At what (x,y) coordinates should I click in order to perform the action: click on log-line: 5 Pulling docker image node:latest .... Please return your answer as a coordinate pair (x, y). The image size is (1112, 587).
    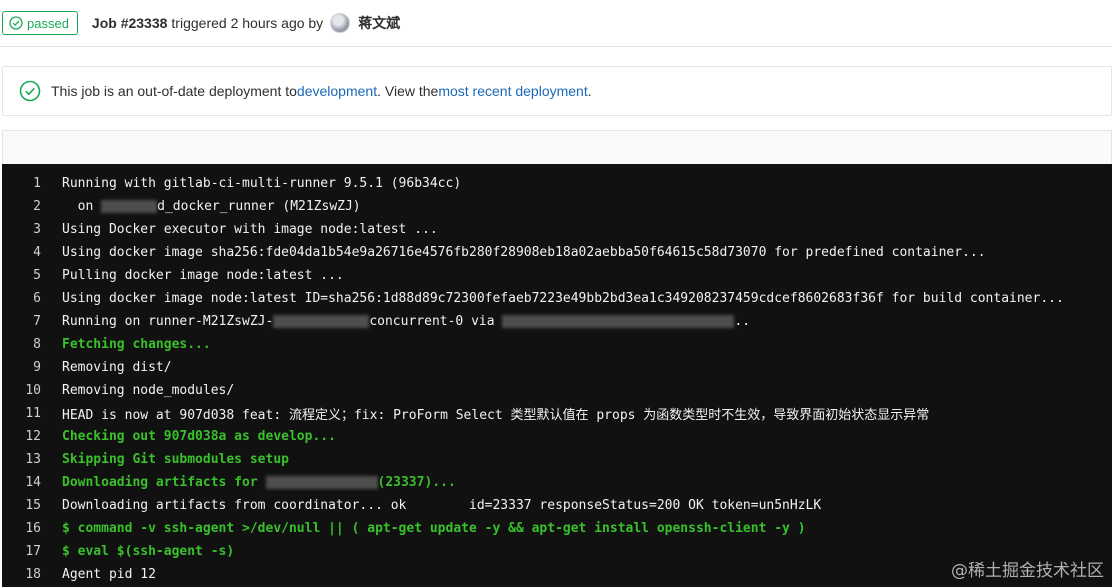
    Looking at the image, I should click on (557, 275).